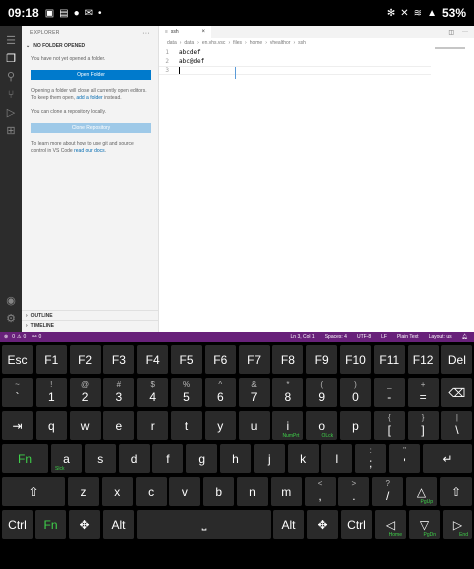 This screenshot has width=474, height=569. I want to click on key-r3-0: ⇥, so click(17, 425).